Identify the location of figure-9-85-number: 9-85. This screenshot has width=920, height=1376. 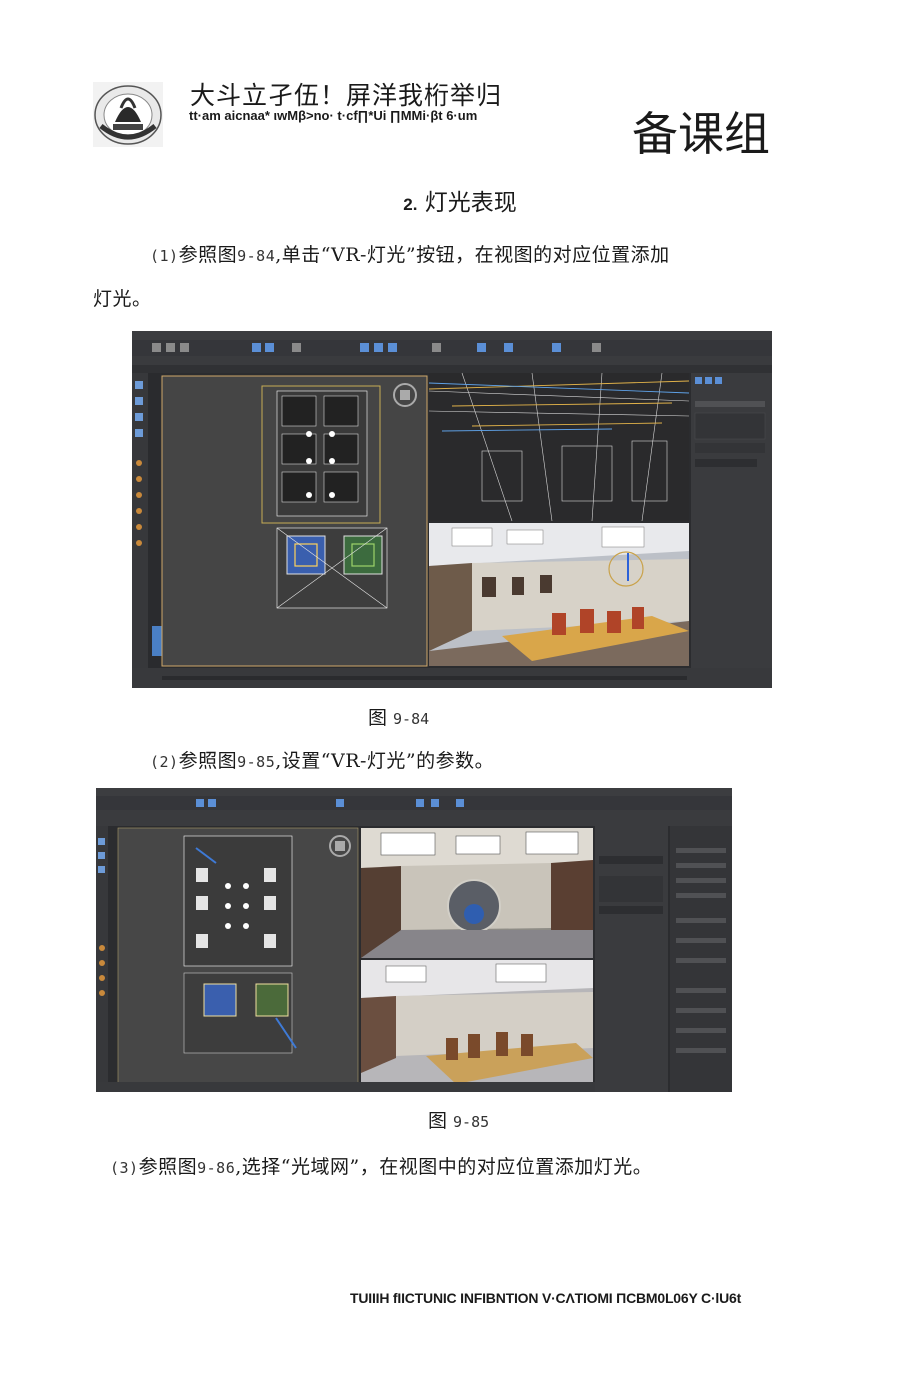
(471, 1122).